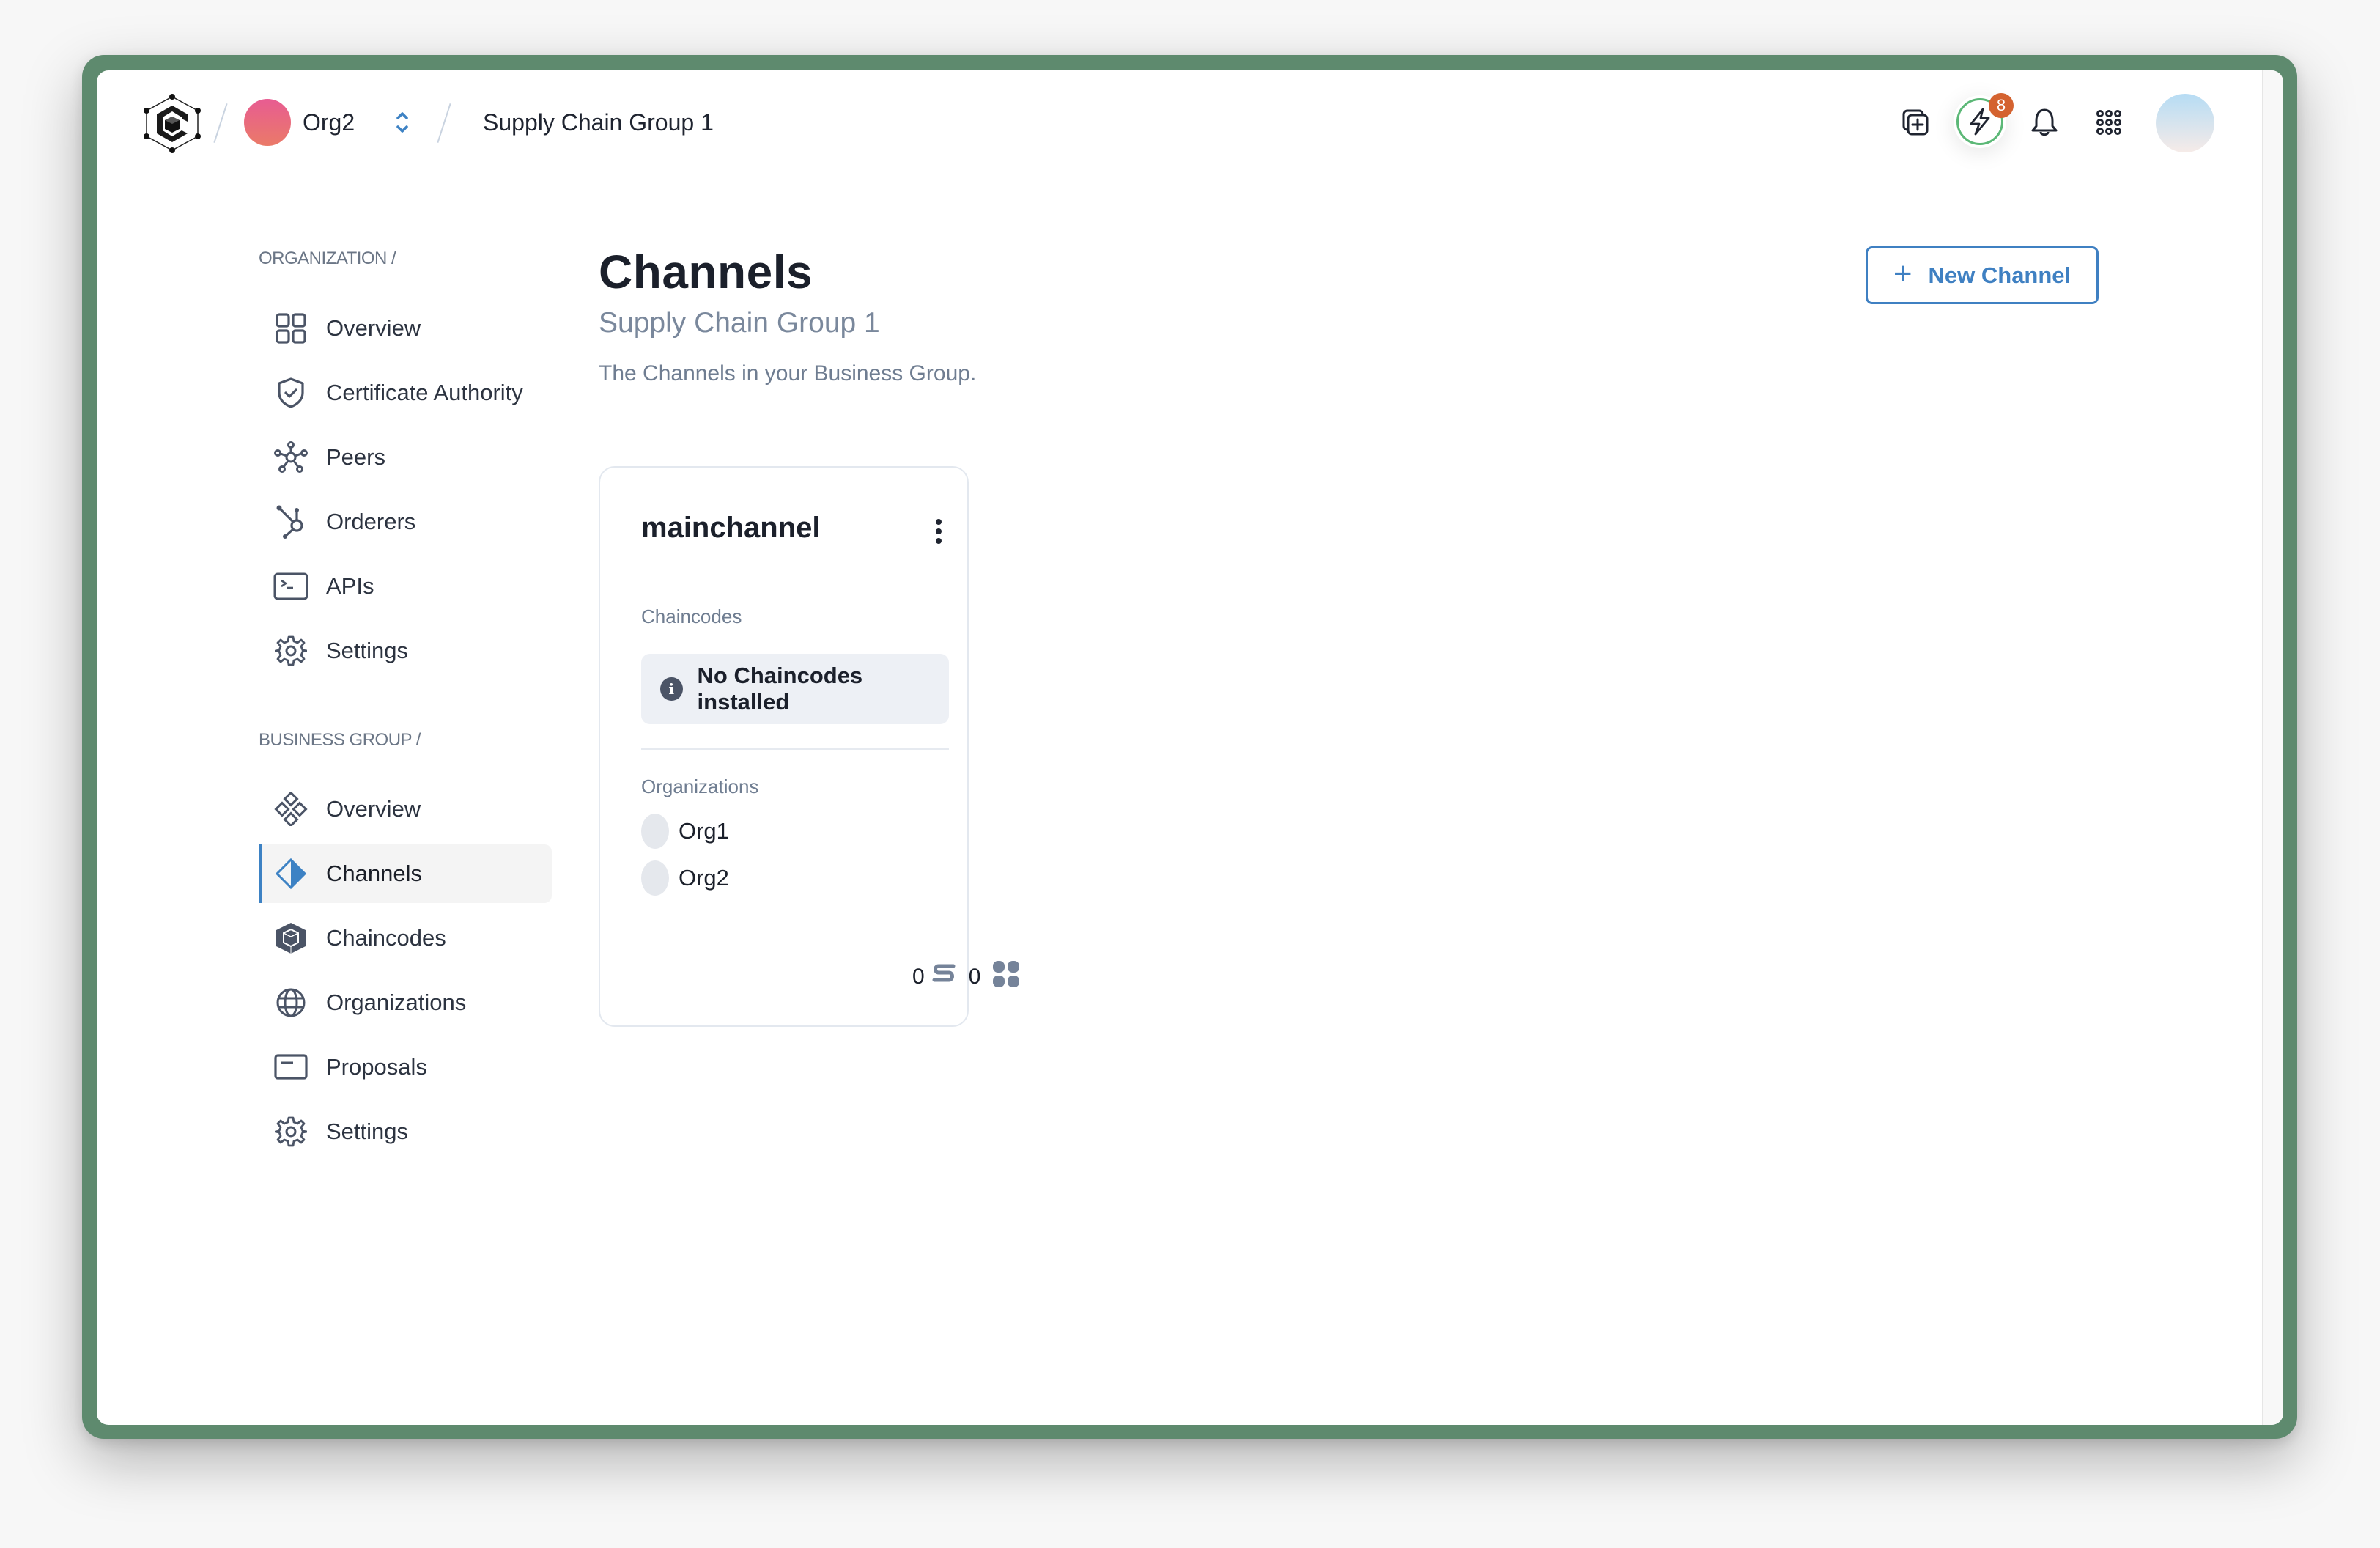 This screenshot has height=1548, width=2380. What do you see at coordinates (700, 786) in the screenshot?
I see `organizations-label: Organizations` at bounding box center [700, 786].